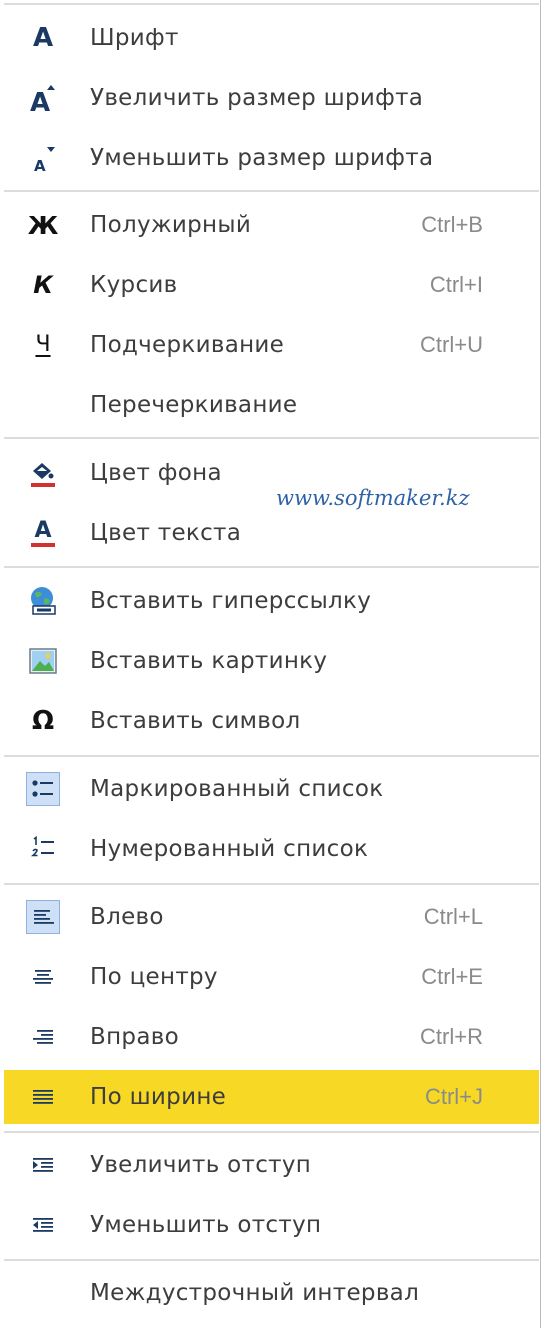 The height and width of the screenshot is (1328, 544). I want to click on omega-icon: Ω, so click(43, 721).